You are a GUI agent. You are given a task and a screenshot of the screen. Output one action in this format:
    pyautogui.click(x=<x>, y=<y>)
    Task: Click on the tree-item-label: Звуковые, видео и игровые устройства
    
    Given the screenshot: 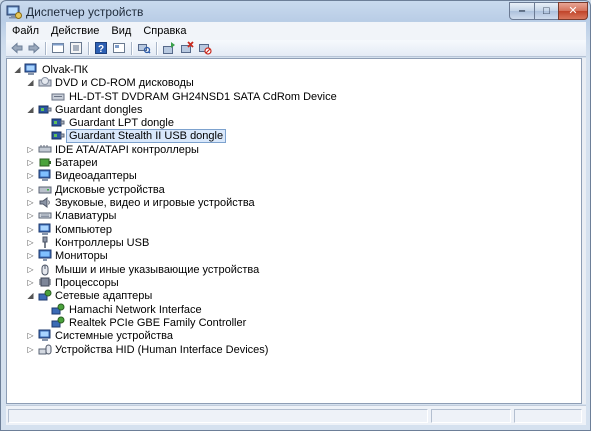 What is the action you would take?
    pyautogui.click(x=155, y=203)
    